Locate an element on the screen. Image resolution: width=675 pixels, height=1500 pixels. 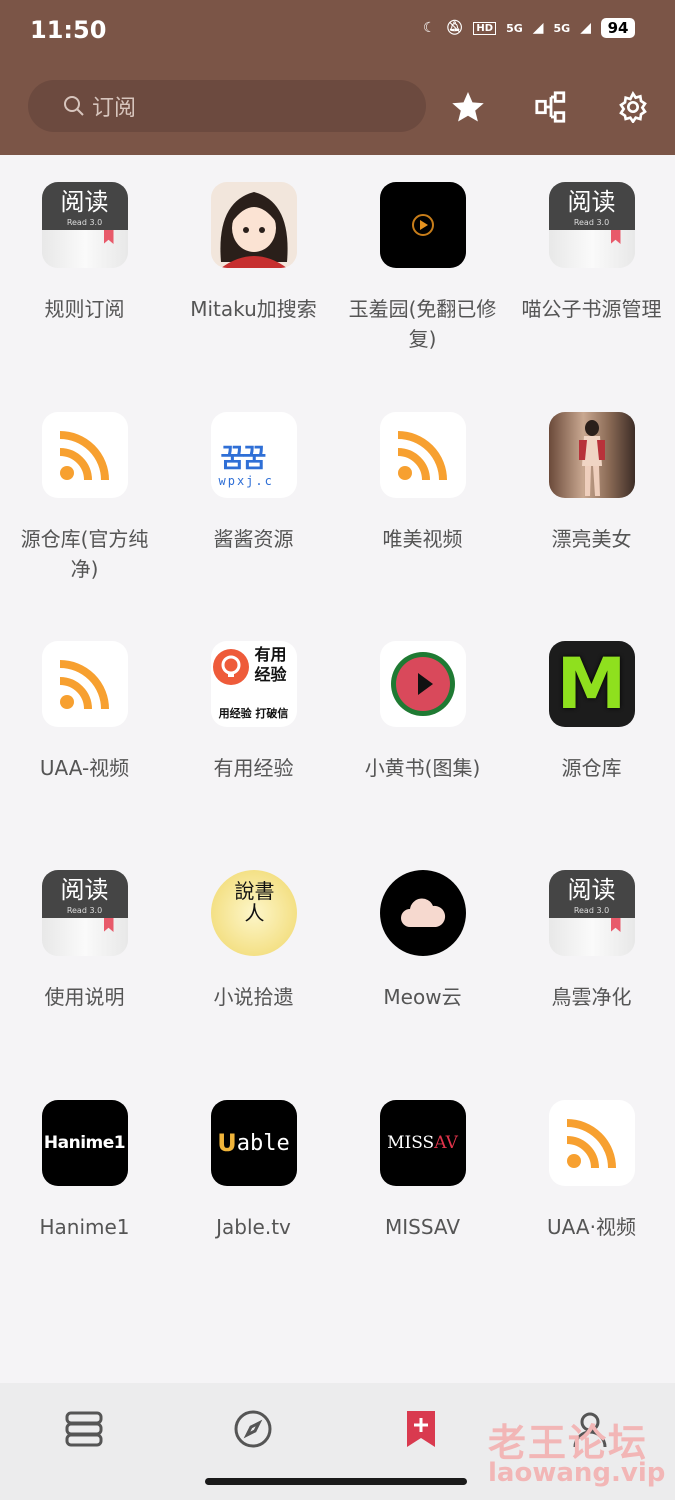
grid-item: 阅读 Read 3.0 喵公子书源管理 is located at coordinates (591, 253).